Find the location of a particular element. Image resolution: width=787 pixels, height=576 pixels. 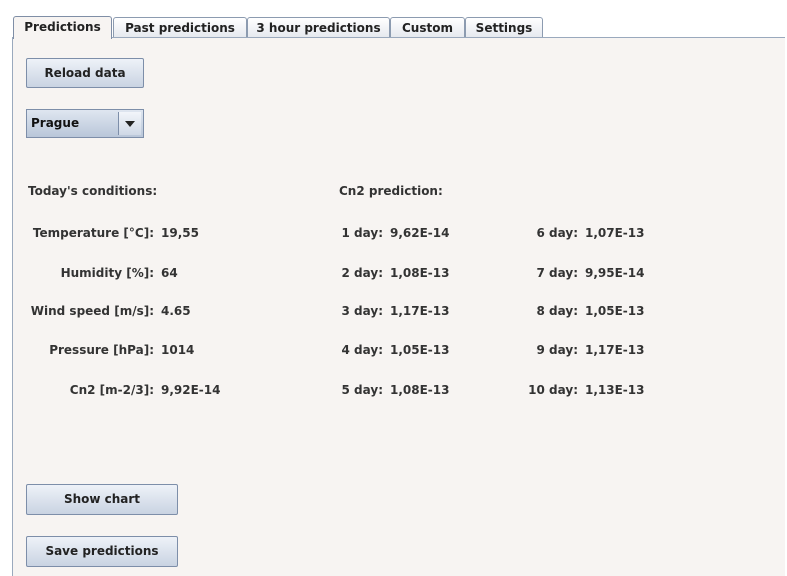

prediction-day-label: 9 day: is located at coordinates (557, 350).